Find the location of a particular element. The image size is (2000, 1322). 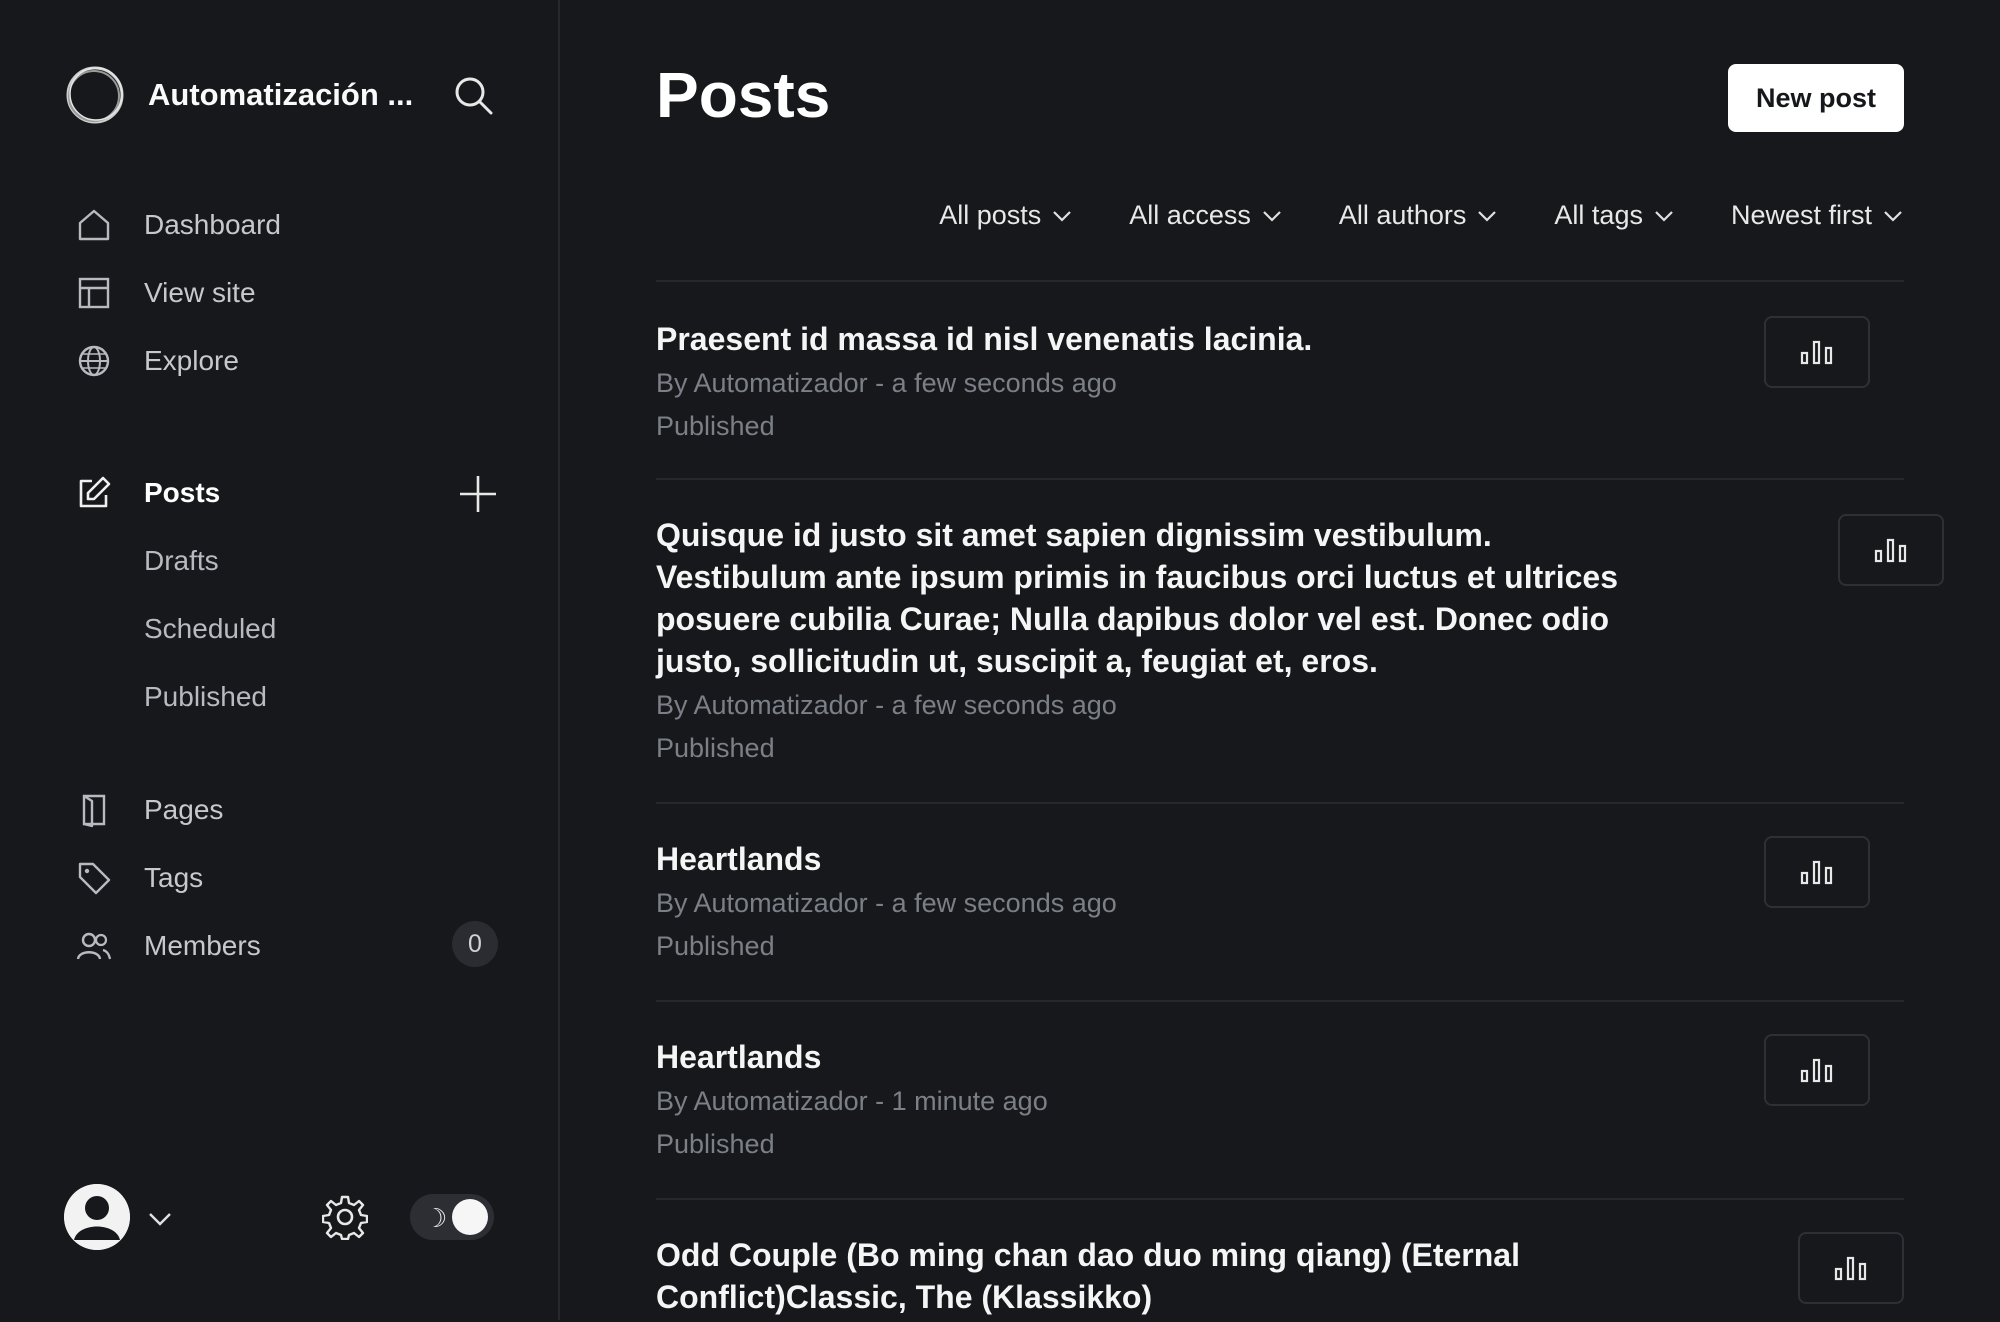

user-avatar is located at coordinates (97, 1217).